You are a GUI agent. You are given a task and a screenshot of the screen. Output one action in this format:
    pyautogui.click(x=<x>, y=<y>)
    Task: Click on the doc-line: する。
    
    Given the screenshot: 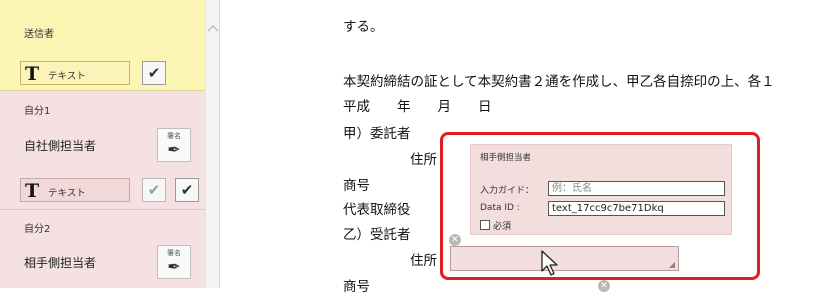 What is the action you would take?
    pyautogui.click(x=363, y=27)
    